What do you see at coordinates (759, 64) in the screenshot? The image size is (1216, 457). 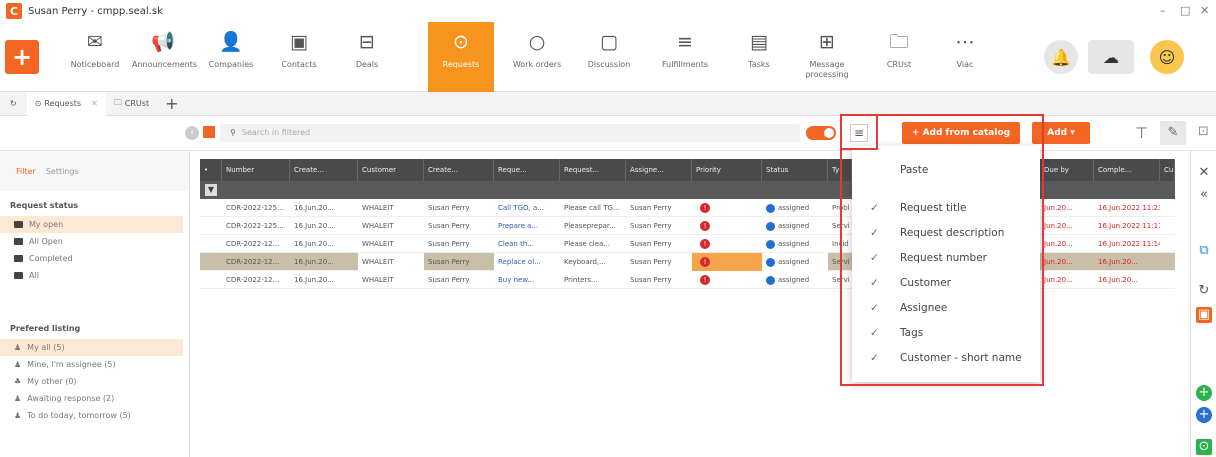 I see `ribbon-label: Tasks` at bounding box center [759, 64].